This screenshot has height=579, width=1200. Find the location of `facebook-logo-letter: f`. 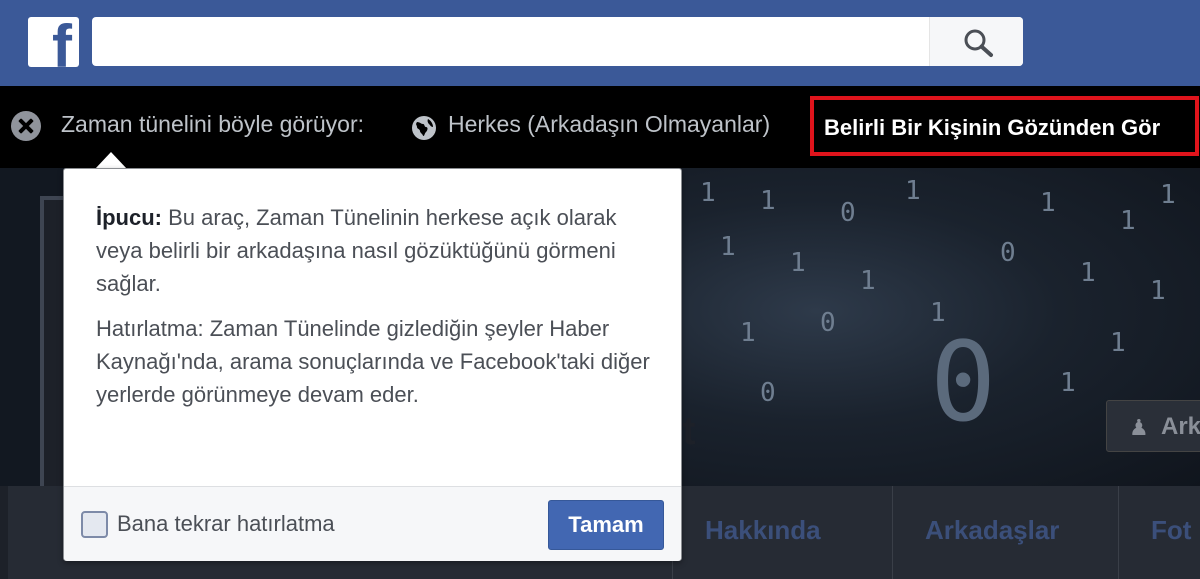

facebook-logo-letter: f is located at coordinates (62, 42).